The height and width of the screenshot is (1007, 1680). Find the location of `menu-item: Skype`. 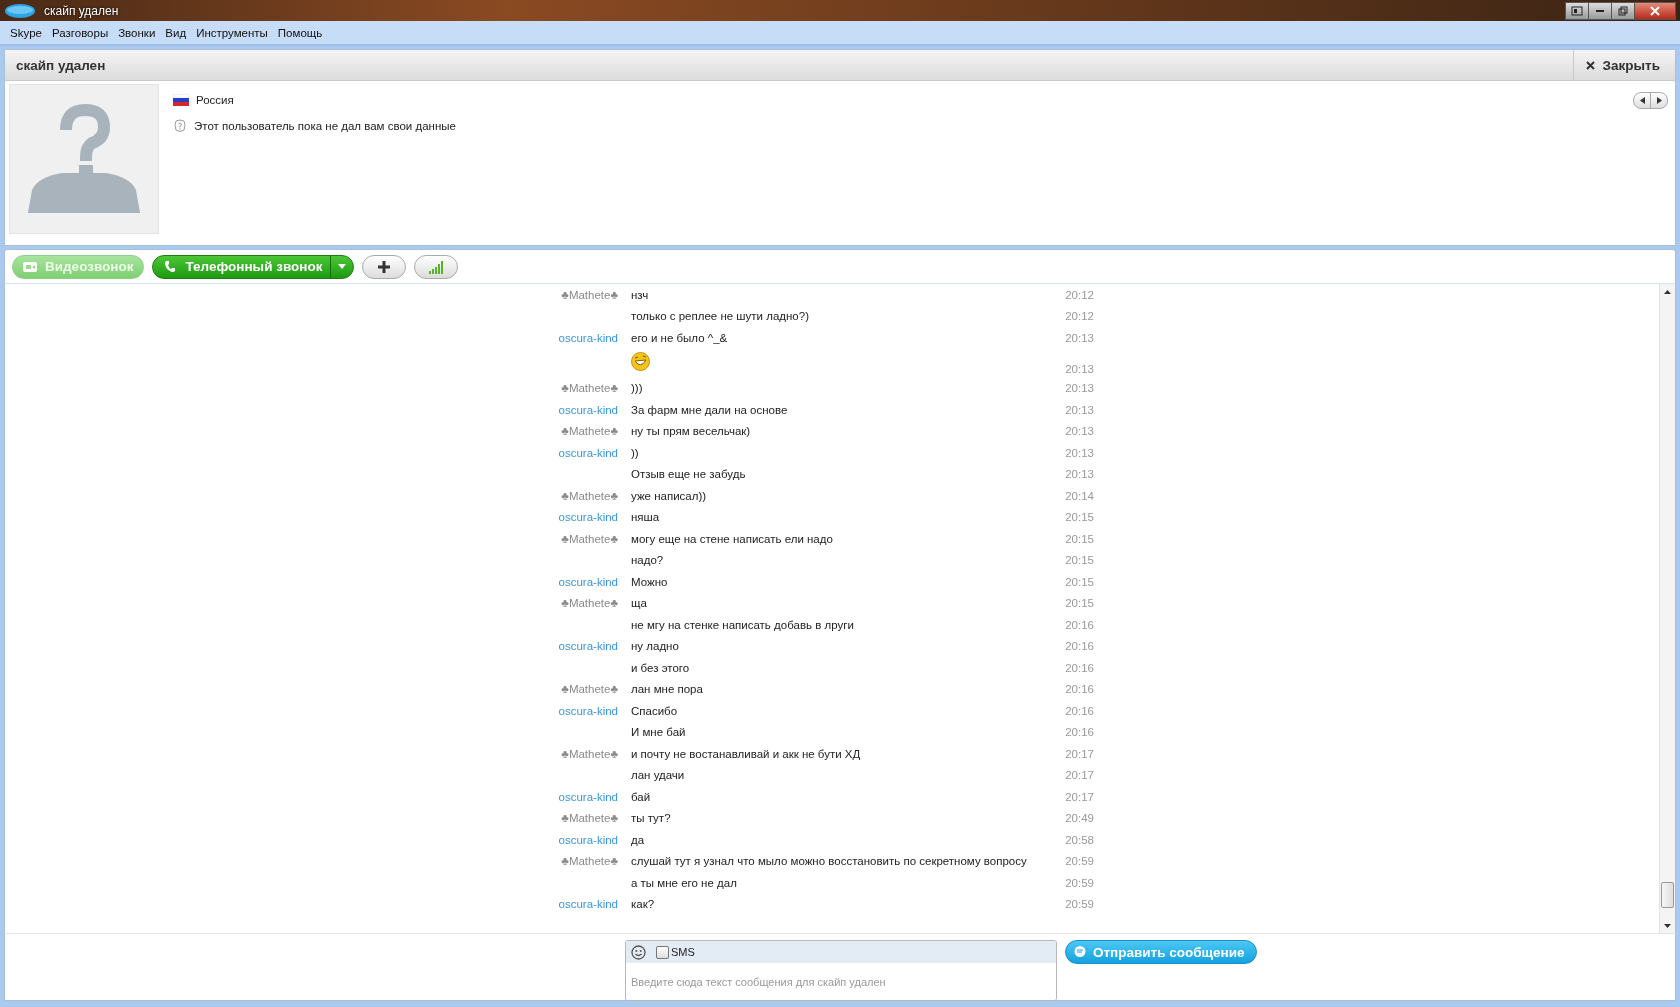

menu-item: Skype is located at coordinates (26, 32).